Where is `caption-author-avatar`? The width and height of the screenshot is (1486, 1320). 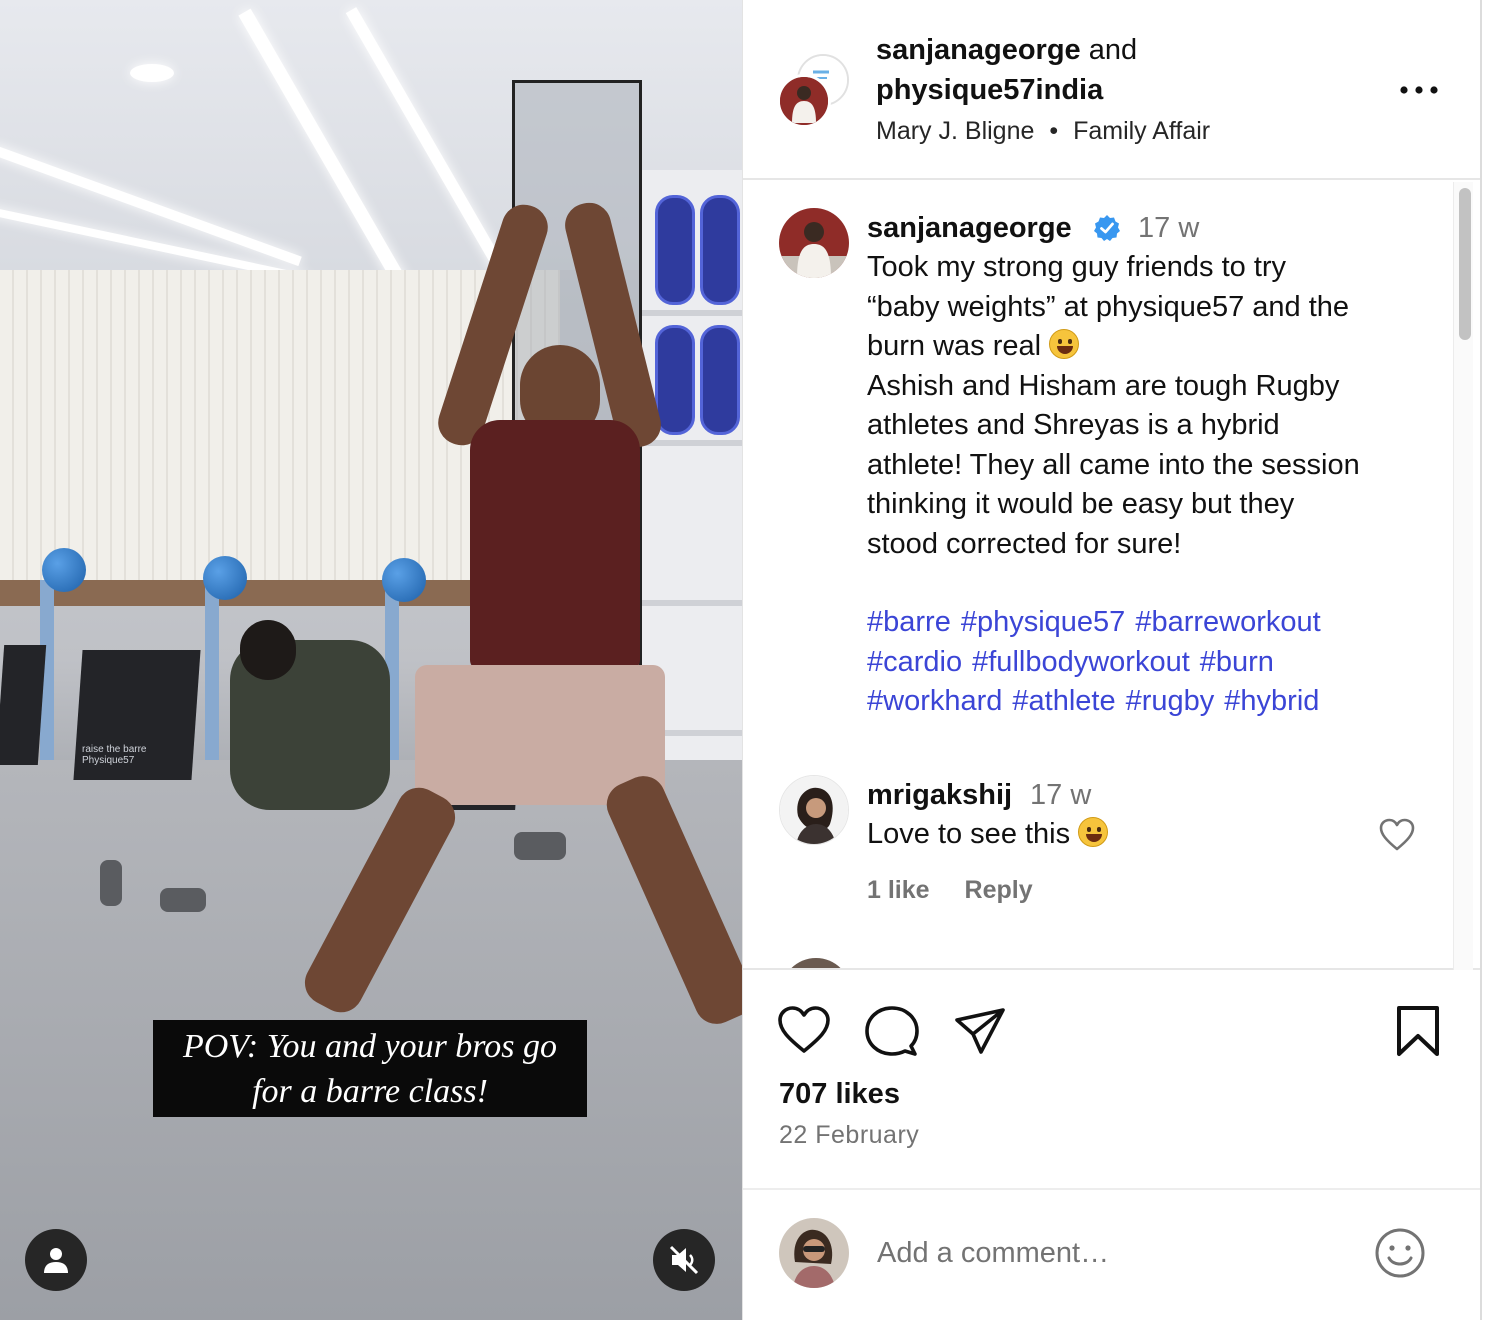 caption-author-avatar is located at coordinates (814, 243).